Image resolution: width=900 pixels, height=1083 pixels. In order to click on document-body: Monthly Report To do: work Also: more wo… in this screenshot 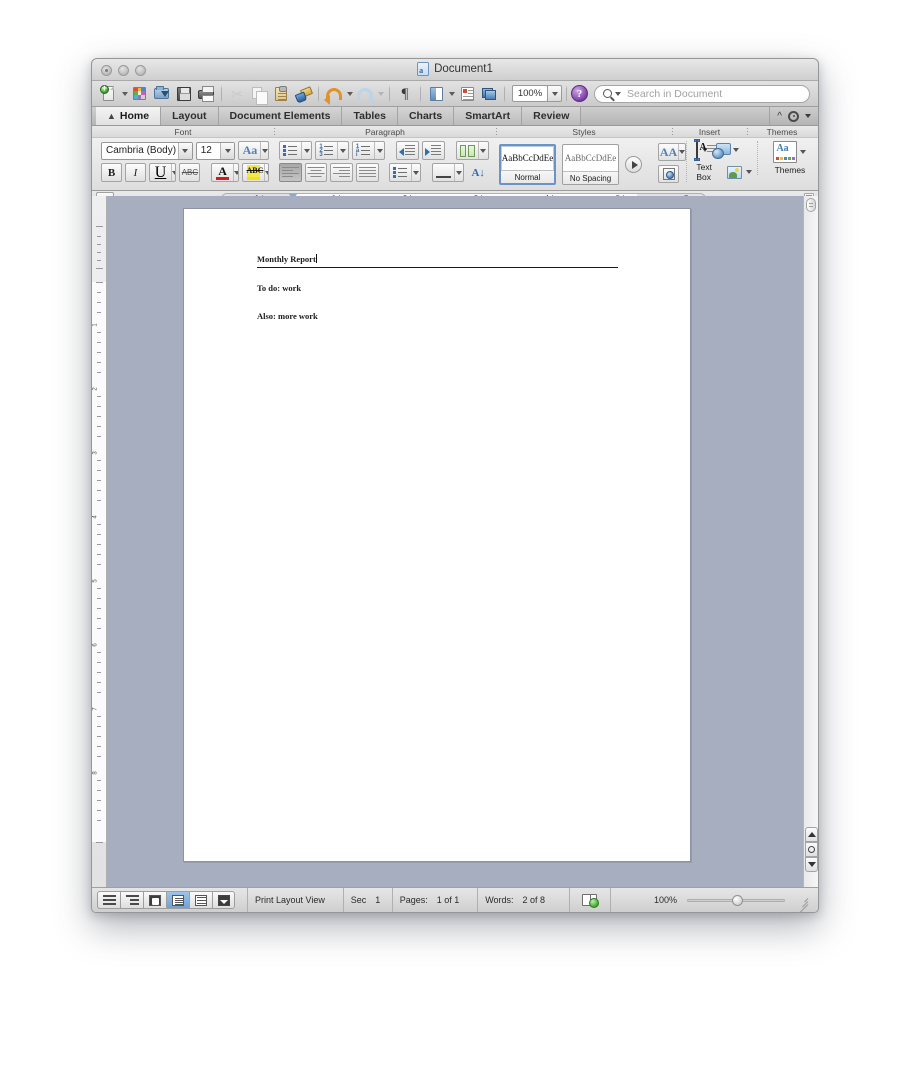, I will do `click(437, 295)`.